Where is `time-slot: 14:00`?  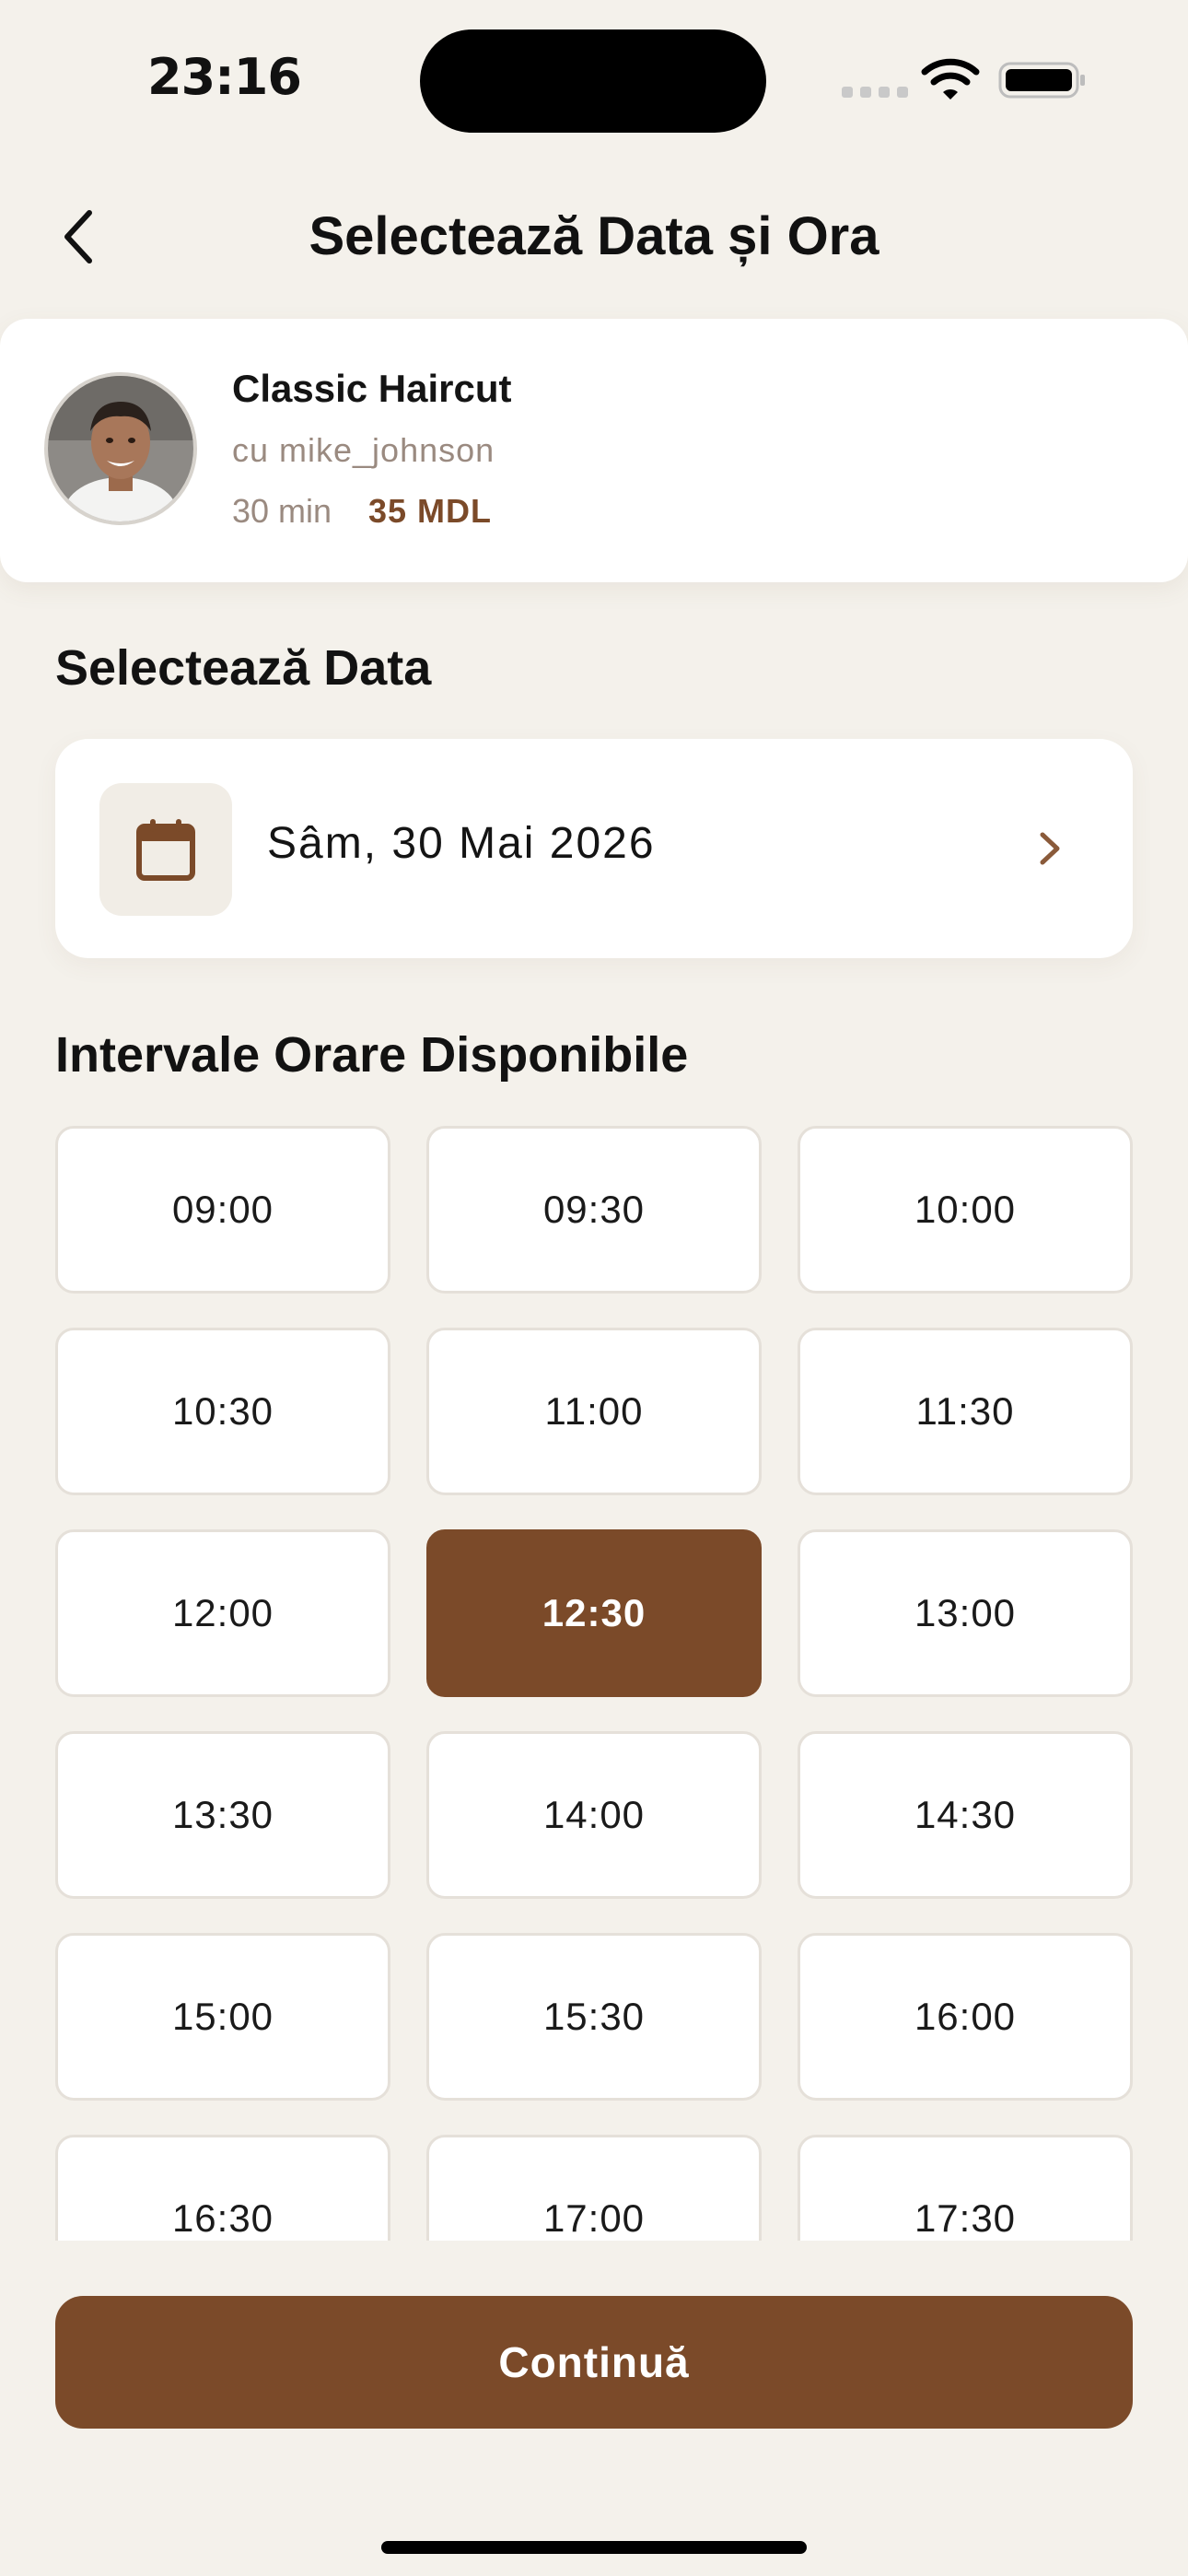 time-slot: 14:00 is located at coordinates (594, 1815).